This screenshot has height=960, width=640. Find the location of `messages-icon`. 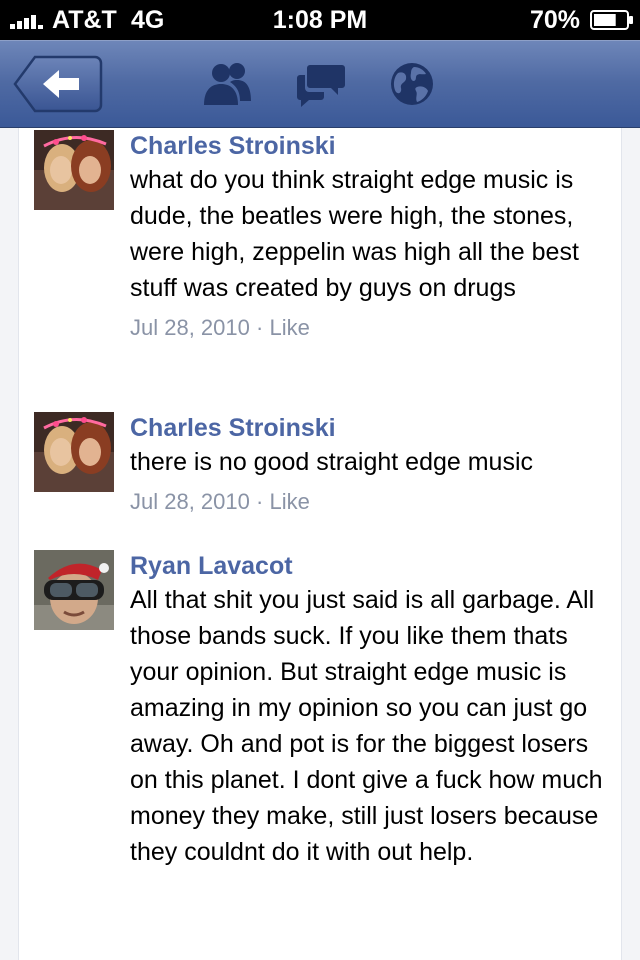

messages-icon is located at coordinates (321, 84).